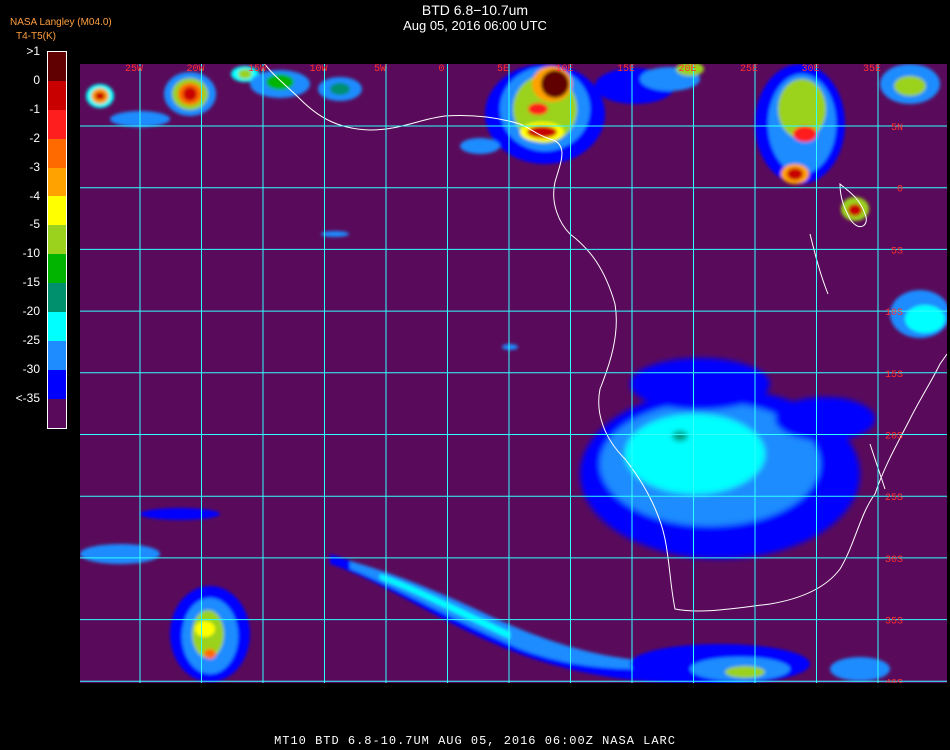  What do you see at coordinates (36, 79) in the screenshot?
I see `colorbar-label: 0` at bounding box center [36, 79].